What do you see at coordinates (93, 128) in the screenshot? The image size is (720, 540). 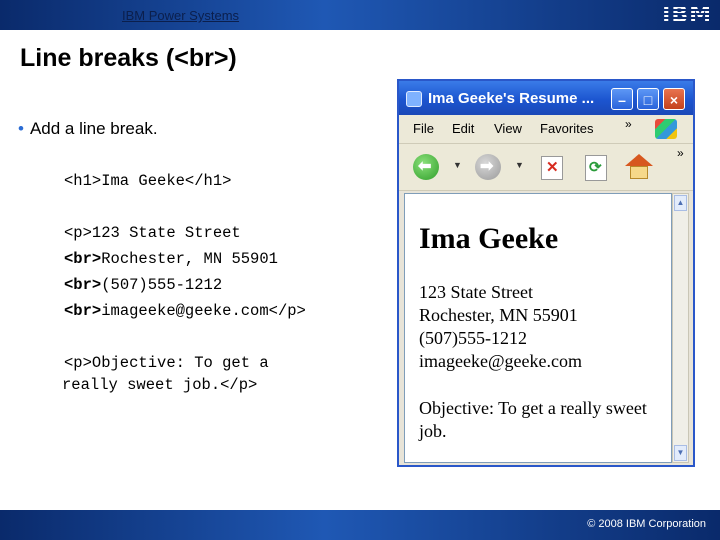 I see `bullet-text: Add a line break.` at bounding box center [93, 128].